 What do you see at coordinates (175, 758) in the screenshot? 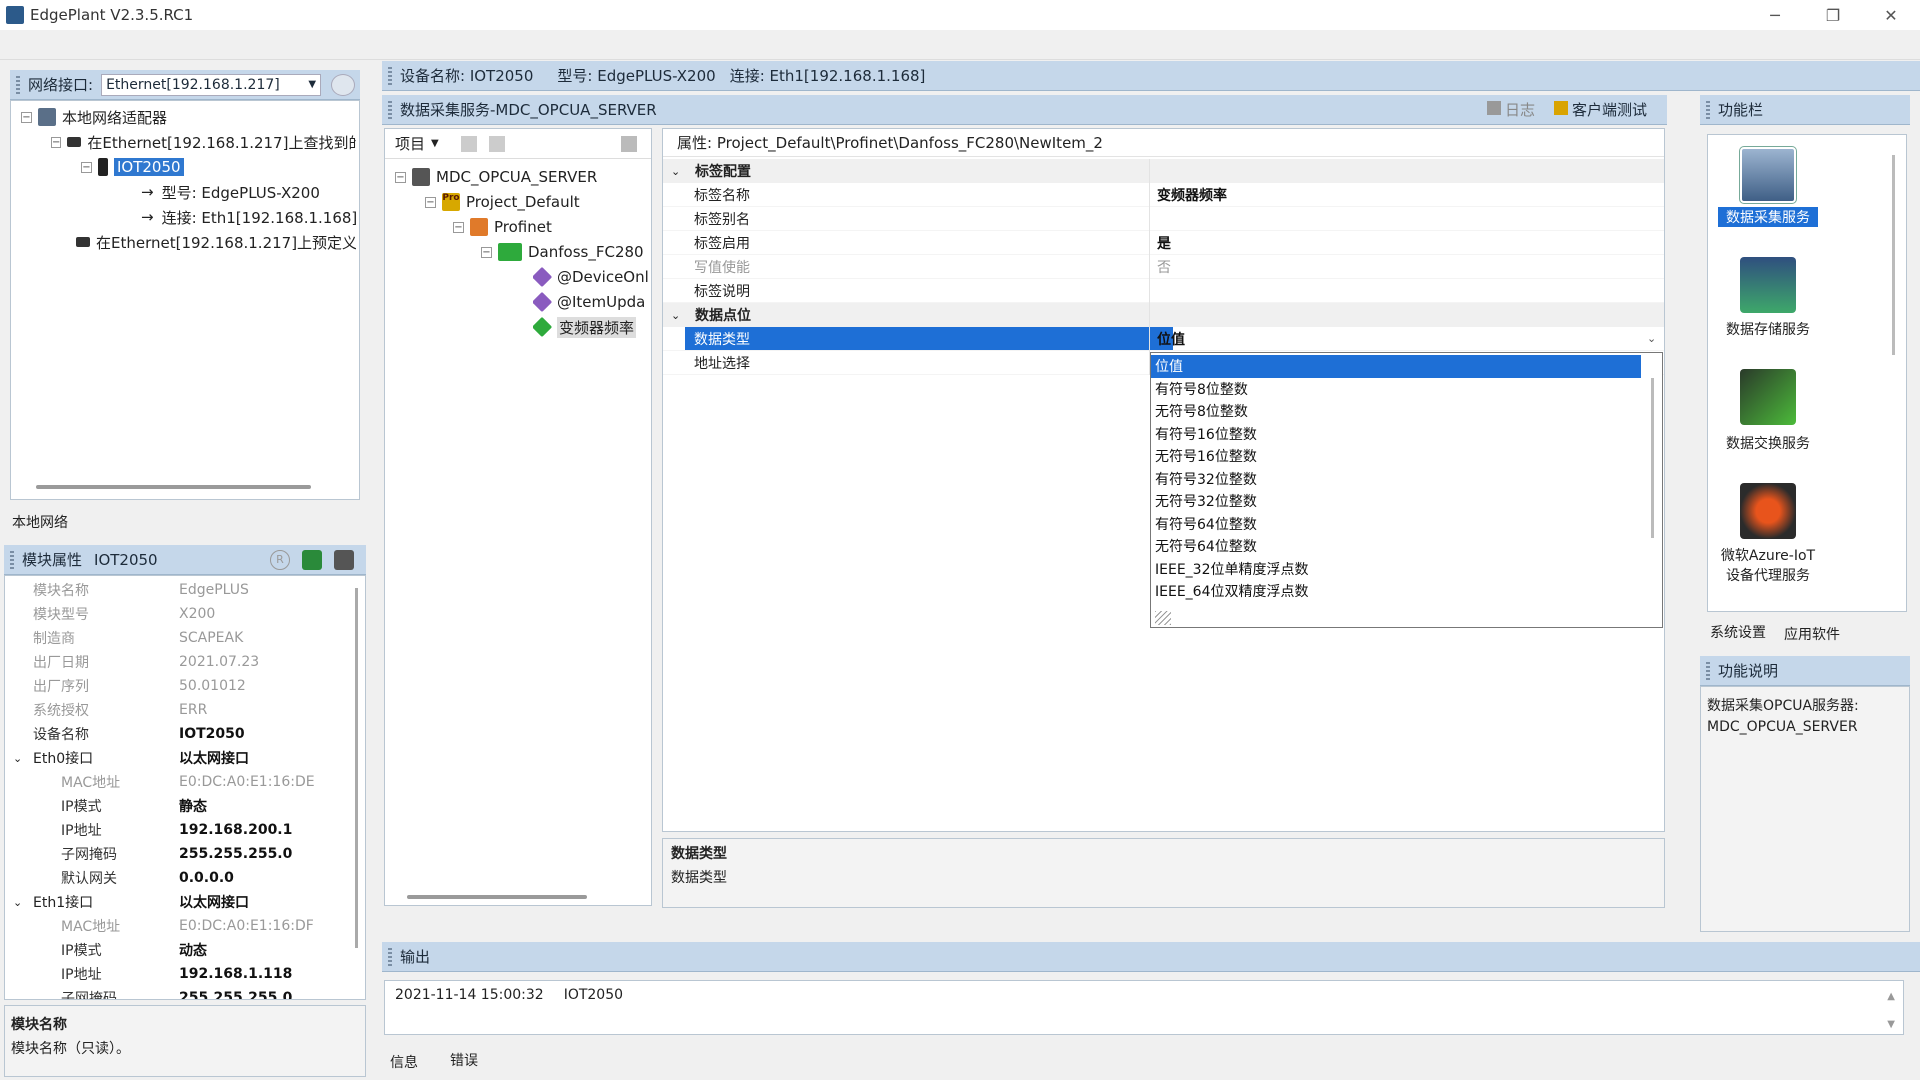
I see `prop-section-eth0: ⌄ Eth0接口 以太网接口` at bounding box center [175, 758].